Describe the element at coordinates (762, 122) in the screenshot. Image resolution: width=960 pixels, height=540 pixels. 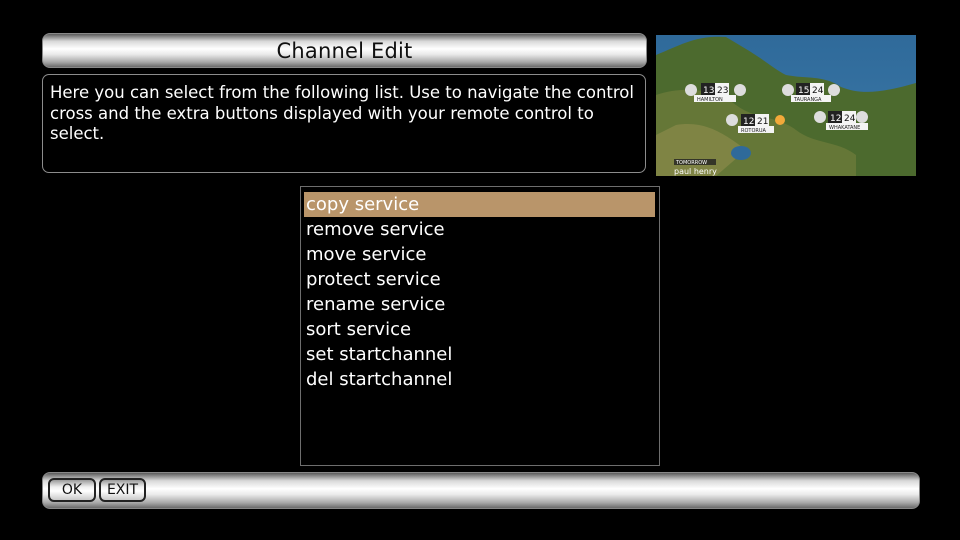
I see `rotorua-high: 21` at that location.